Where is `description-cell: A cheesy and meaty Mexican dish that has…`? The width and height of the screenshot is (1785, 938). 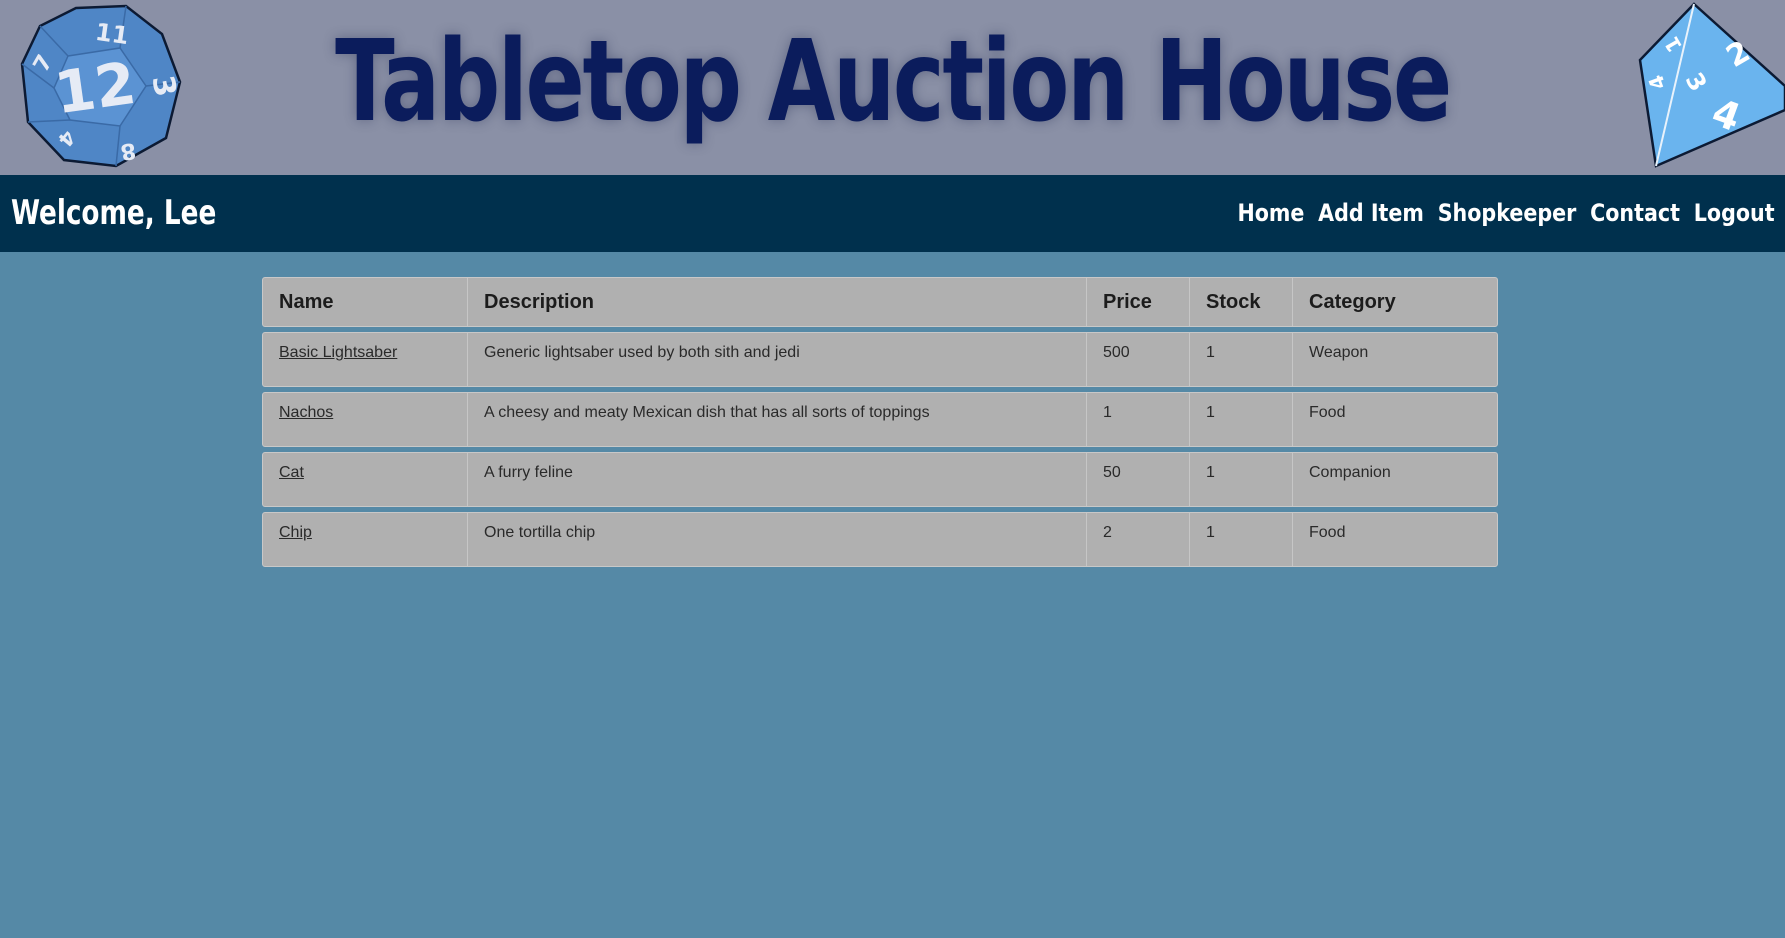 description-cell: A cheesy and meaty Mexican dish that has… is located at coordinates (777, 419).